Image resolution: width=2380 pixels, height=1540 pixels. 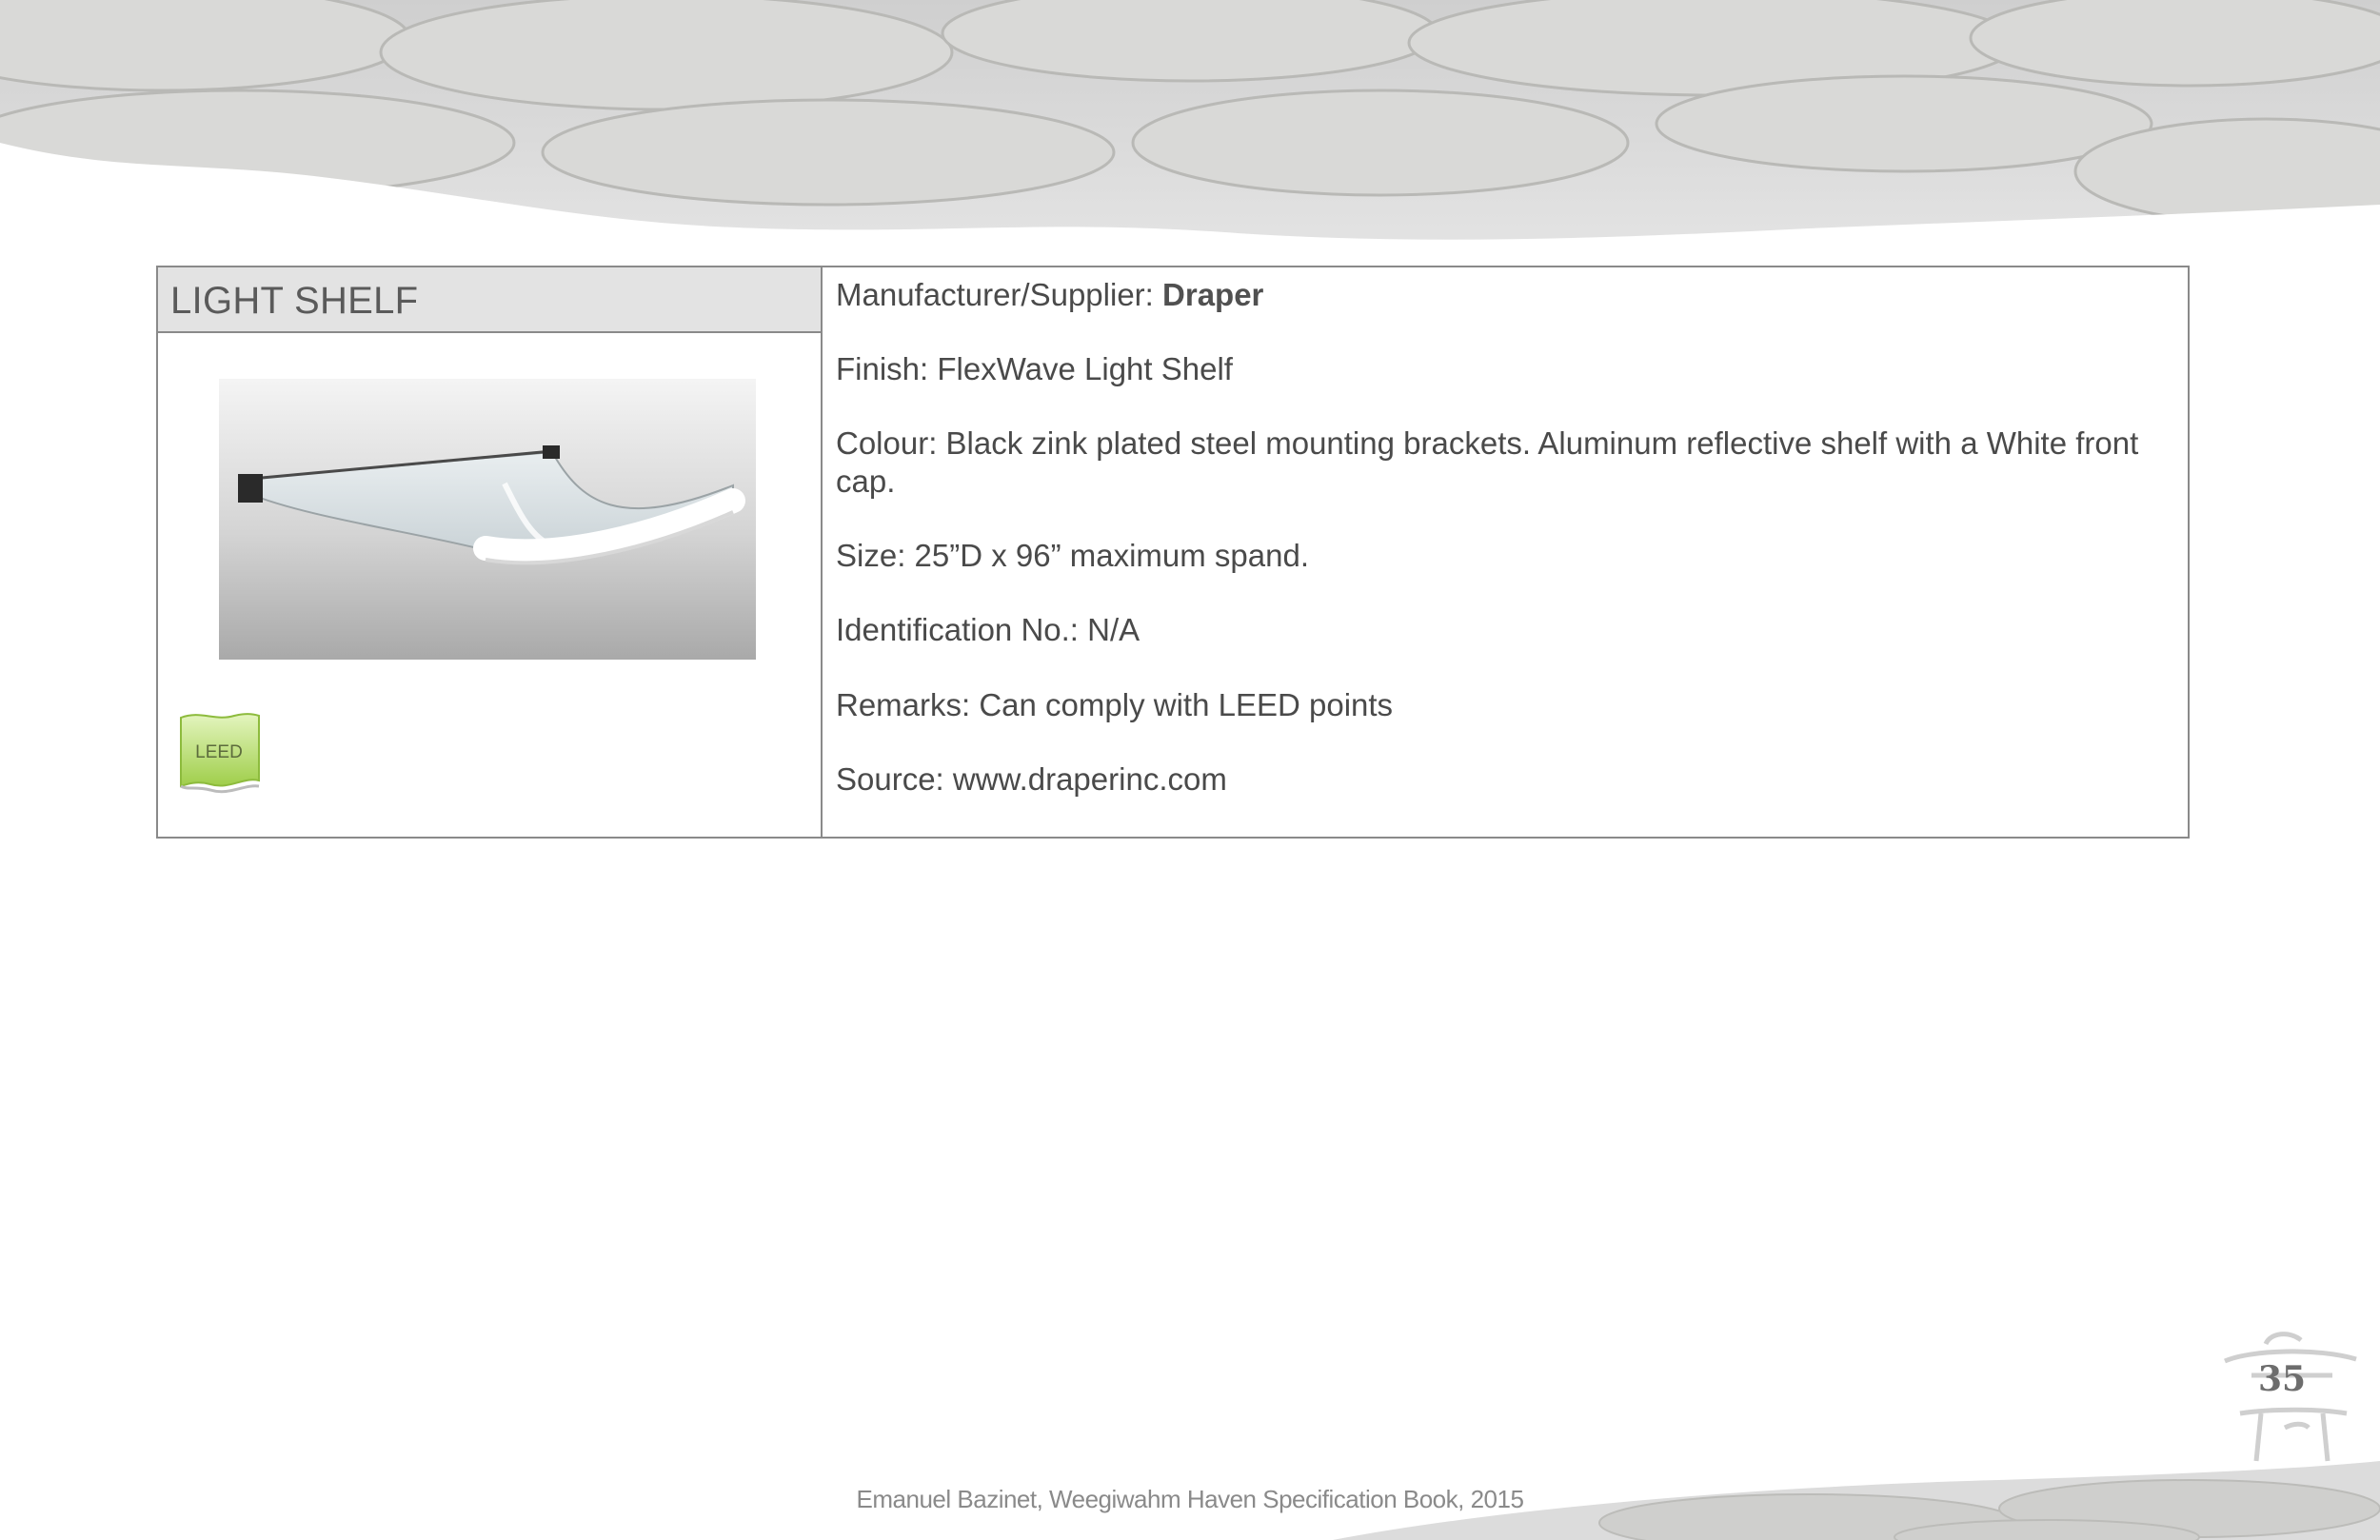 I want to click on source-line: Source: www.draperinc.com, so click(x=1031, y=779).